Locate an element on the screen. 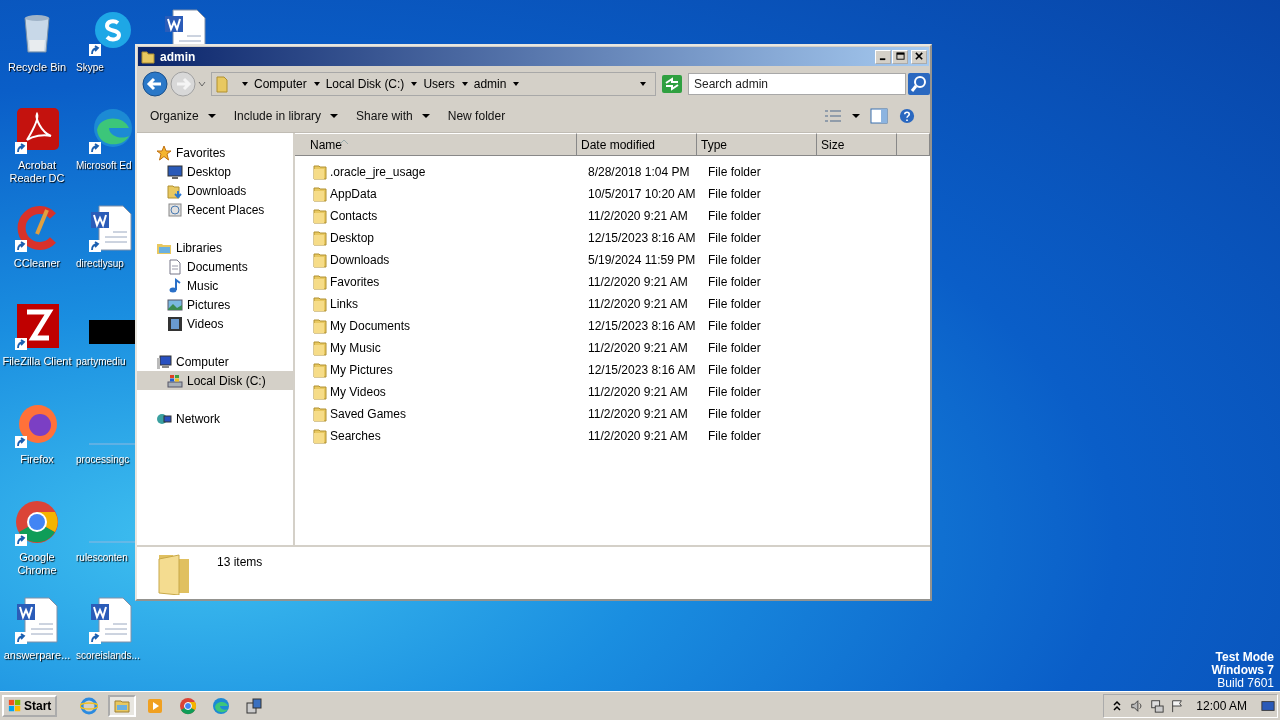 Image resolution: width=1280 pixels, height=720 pixels. address-bar: Computer Local Disk (C:) Users admin is located at coordinates (433, 83).